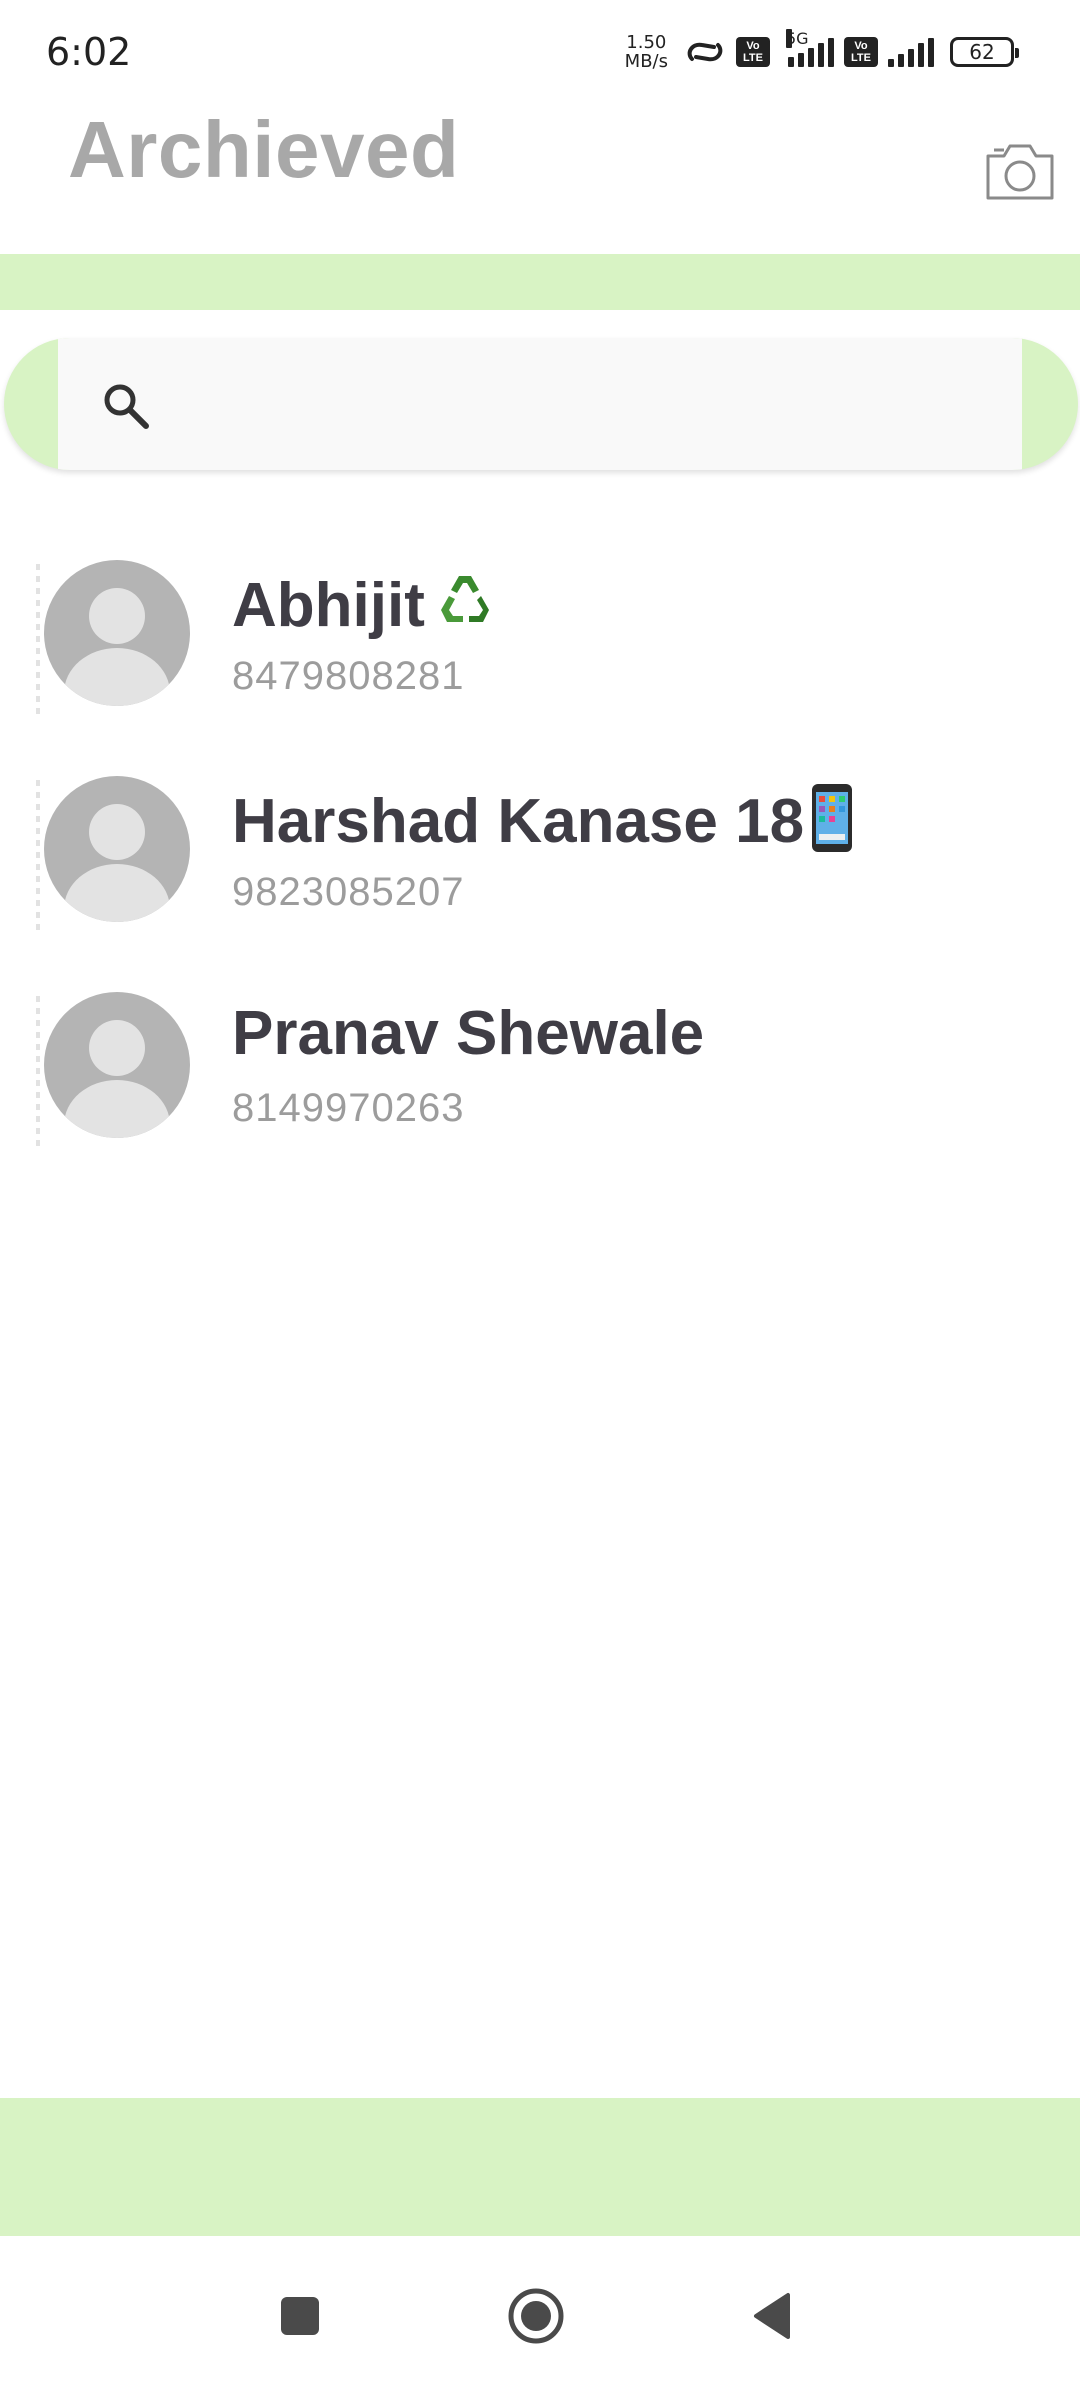 Image resolution: width=1080 pixels, height=2400 pixels. What do you see at coordinates (588, 404) in the screenshot?
I see `search-input` at bounding box center [588, 404].